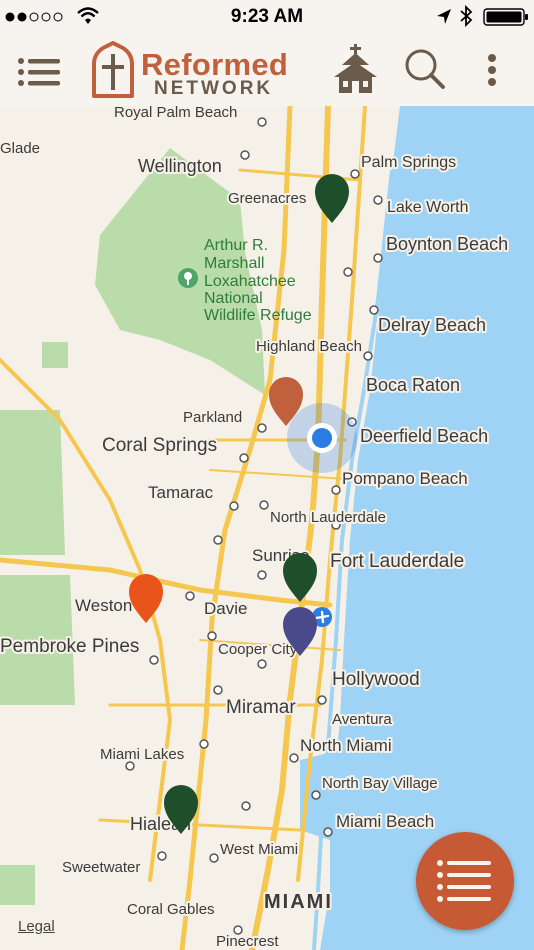 Image resolution: width=534 pixels, height=950 pixels. Describe the element at coordinates (346, 745) in the screenshot. I see `label-north-miami: North Miami` at that location.